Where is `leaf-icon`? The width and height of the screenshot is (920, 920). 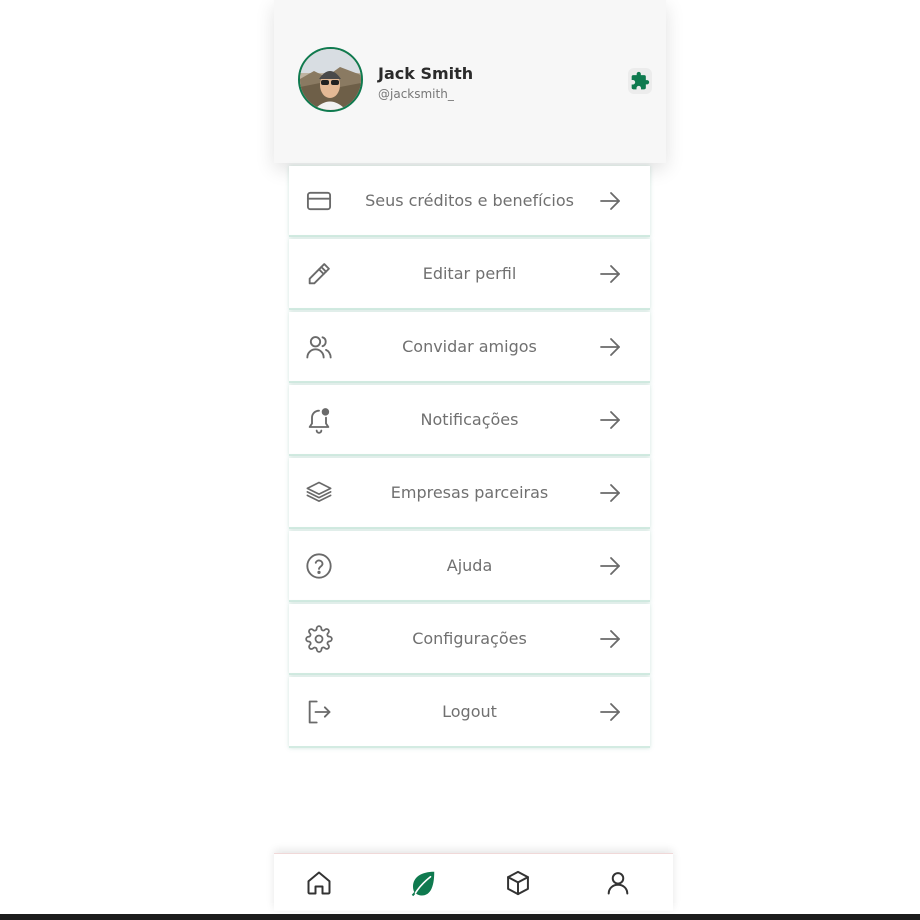 leaf-icon is located at coordinates (423, 883).